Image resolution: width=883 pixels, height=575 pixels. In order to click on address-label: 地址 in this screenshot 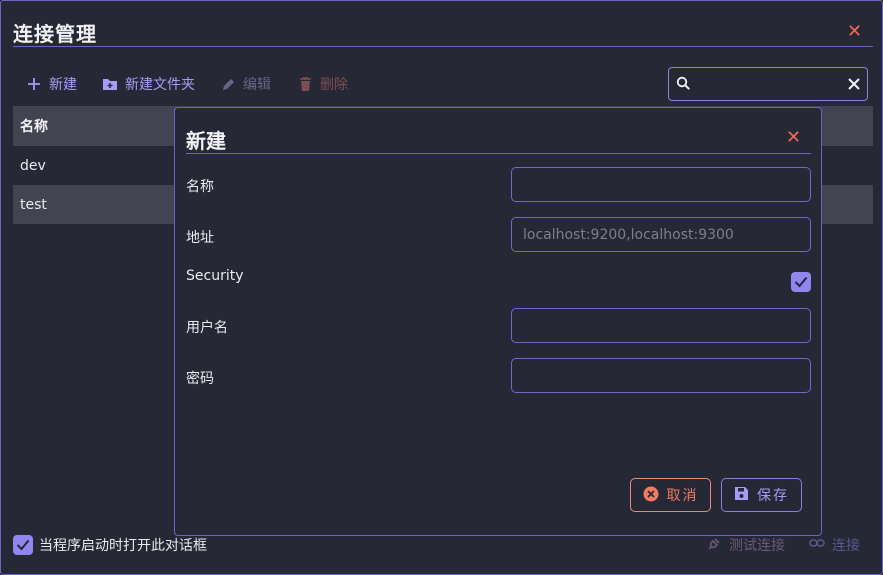, I will do `click(200, 238)`.